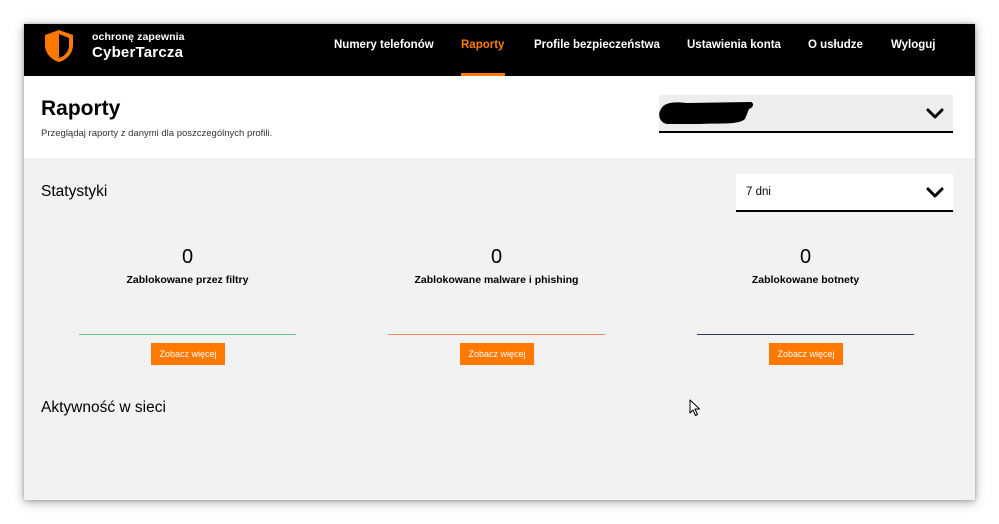 The width and height of the screenshot is (999, 524). I want to click on stat-label: Zablokowane przez filtry, so click(187, 280).